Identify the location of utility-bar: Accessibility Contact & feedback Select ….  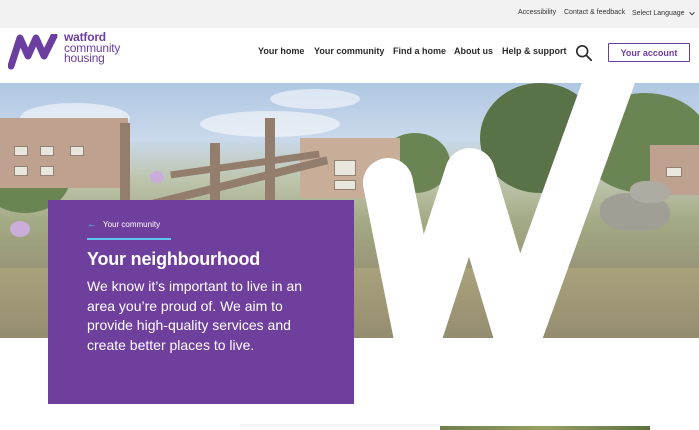
(349, 14).